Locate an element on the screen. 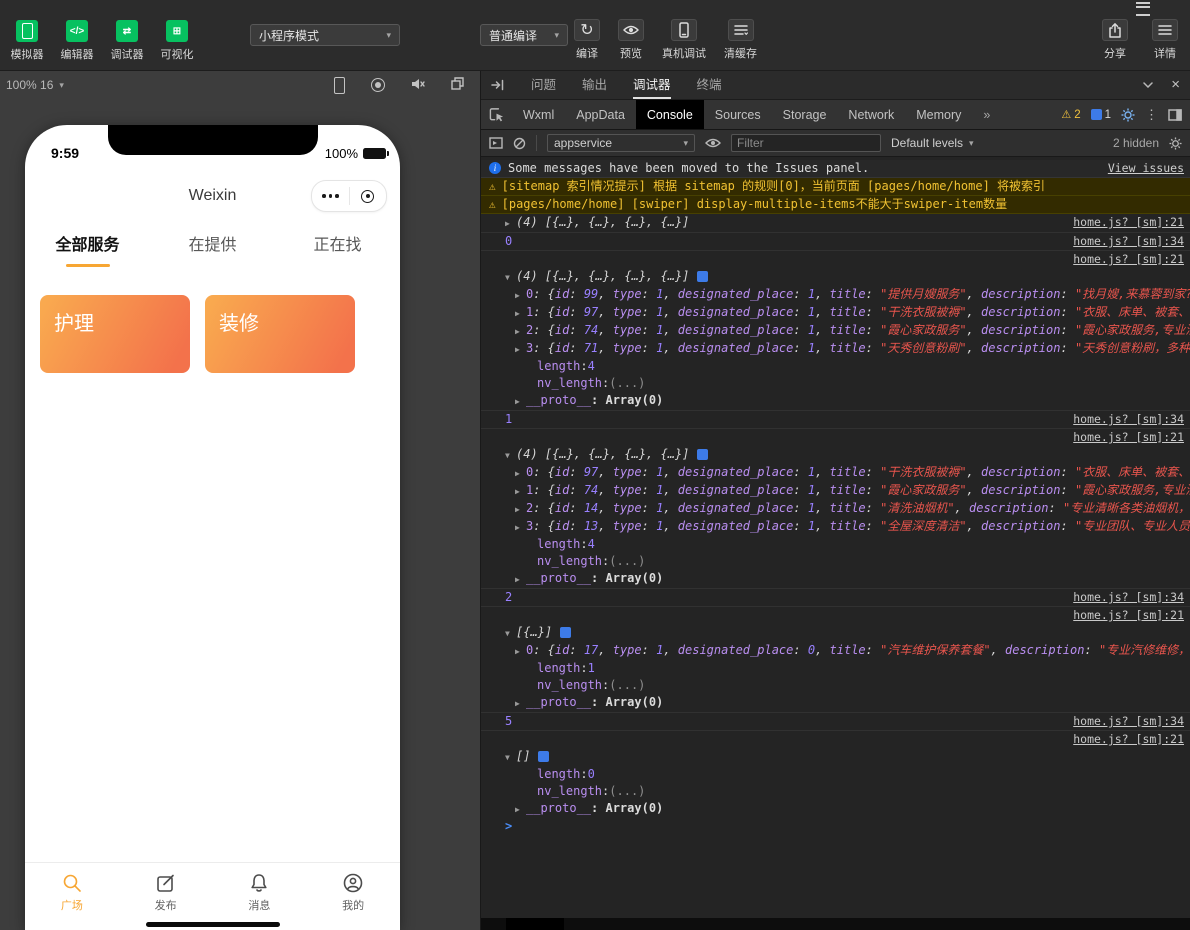  tab-console: Console is located at coordinates (669, 114).